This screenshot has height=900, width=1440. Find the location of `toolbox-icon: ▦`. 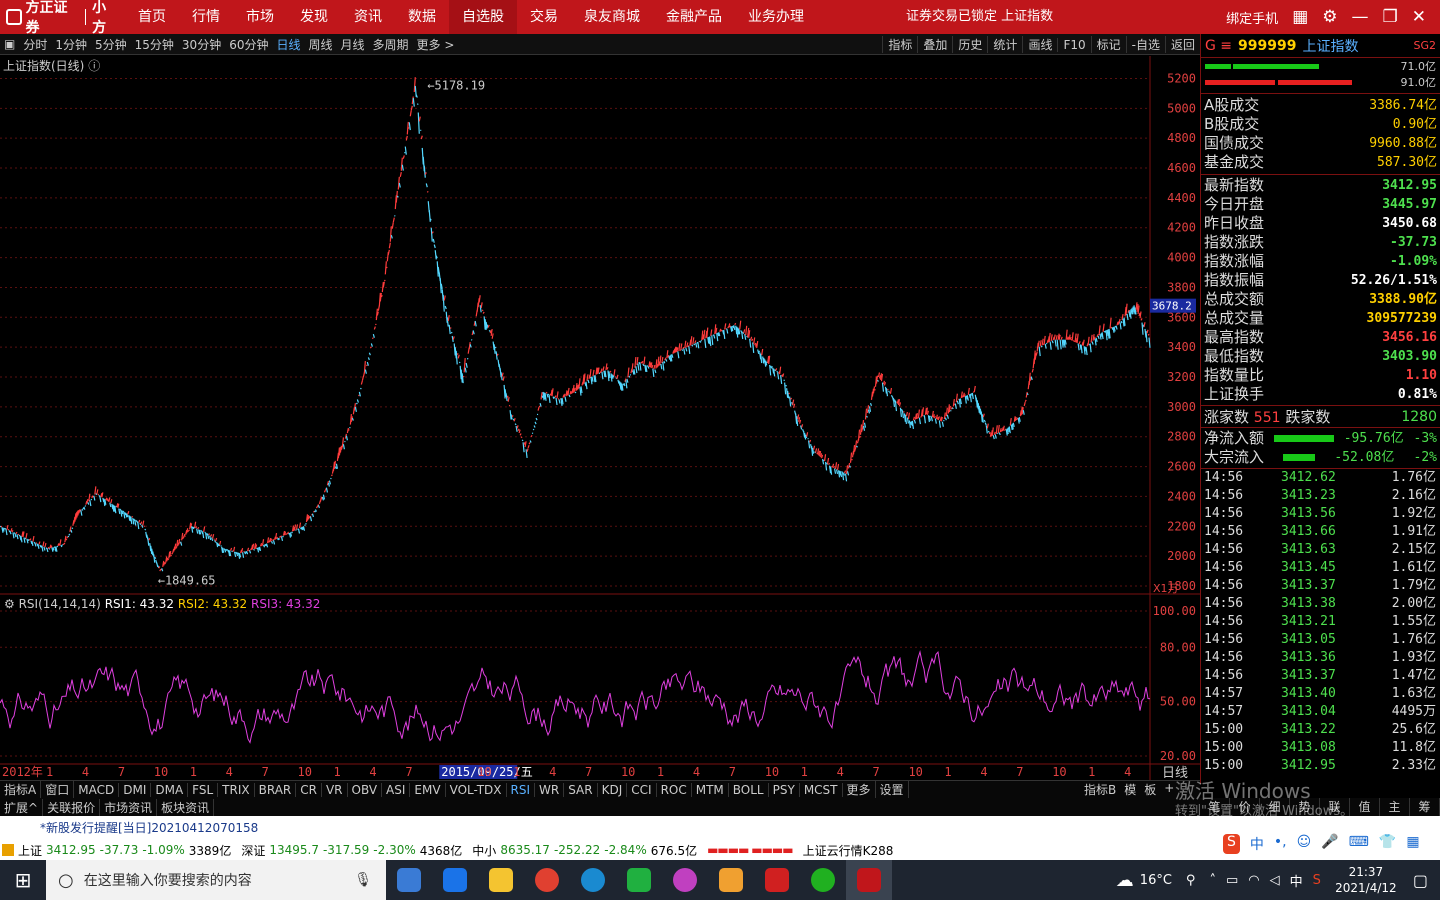

toolbox-icon: ▦ is located at coordinates (1412, 844).